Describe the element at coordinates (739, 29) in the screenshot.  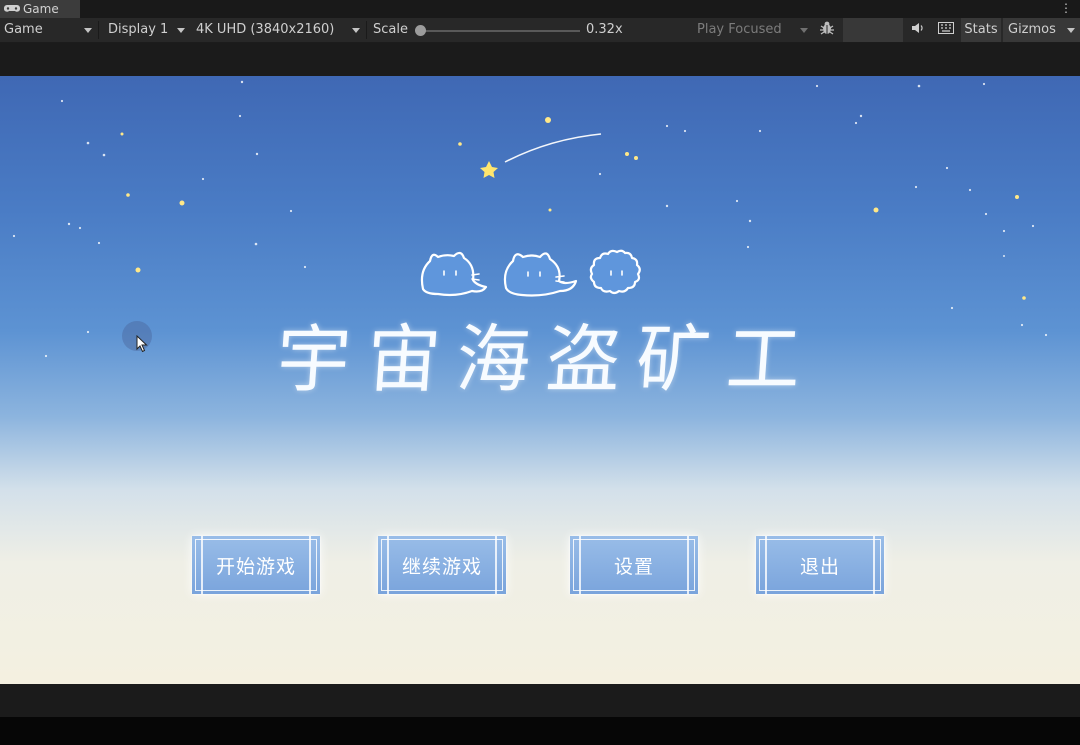
I see `play-mode-label: Play Focused` at that location.